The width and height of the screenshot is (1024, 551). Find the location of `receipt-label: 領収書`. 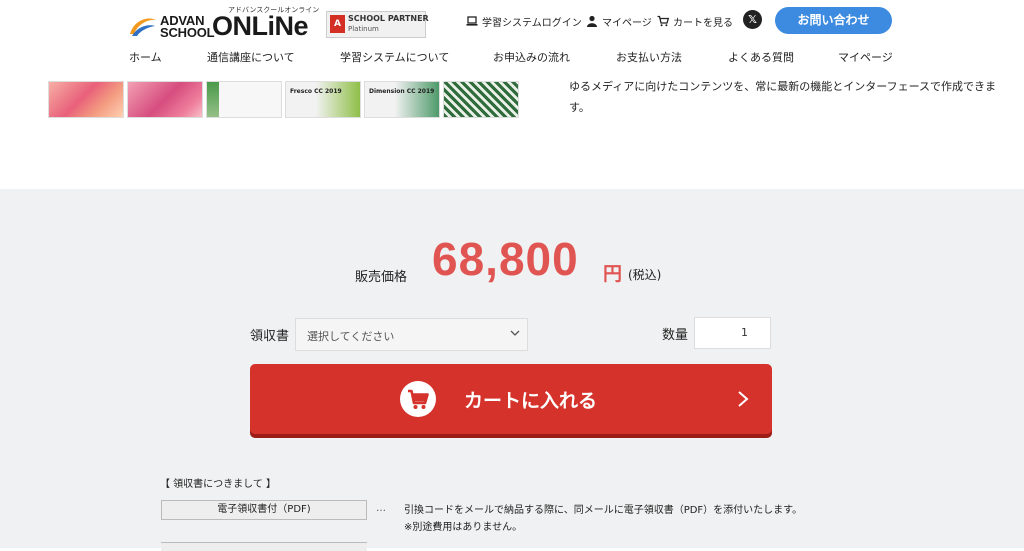

receipt-label: 領収書 is located at coordinates (270, 336).